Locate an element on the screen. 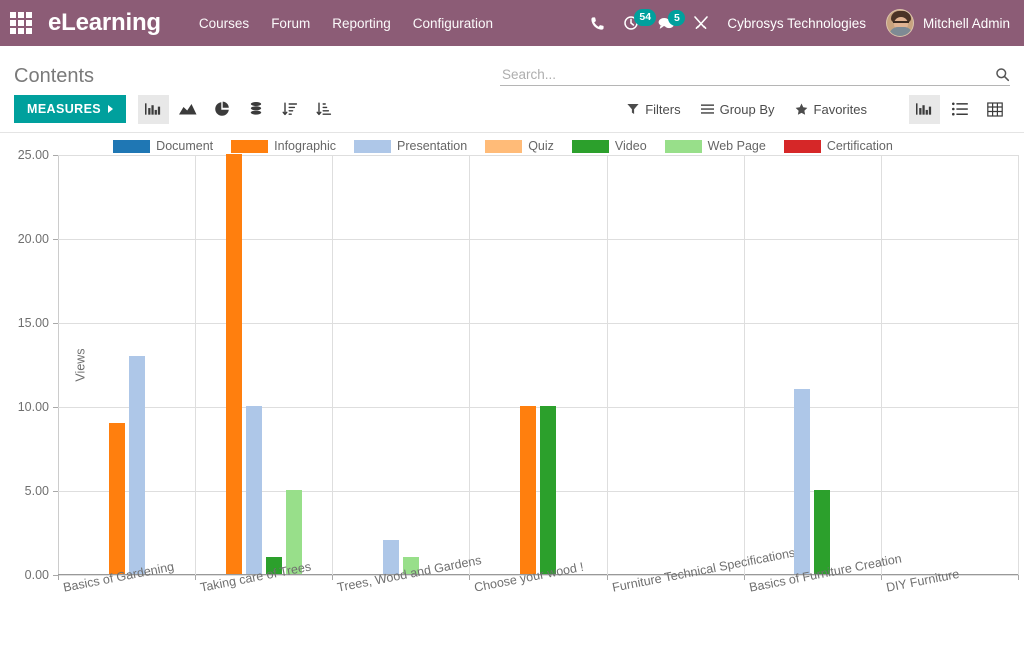  x-tick-label: DIY Furniture is located at coordinates (922, 580).